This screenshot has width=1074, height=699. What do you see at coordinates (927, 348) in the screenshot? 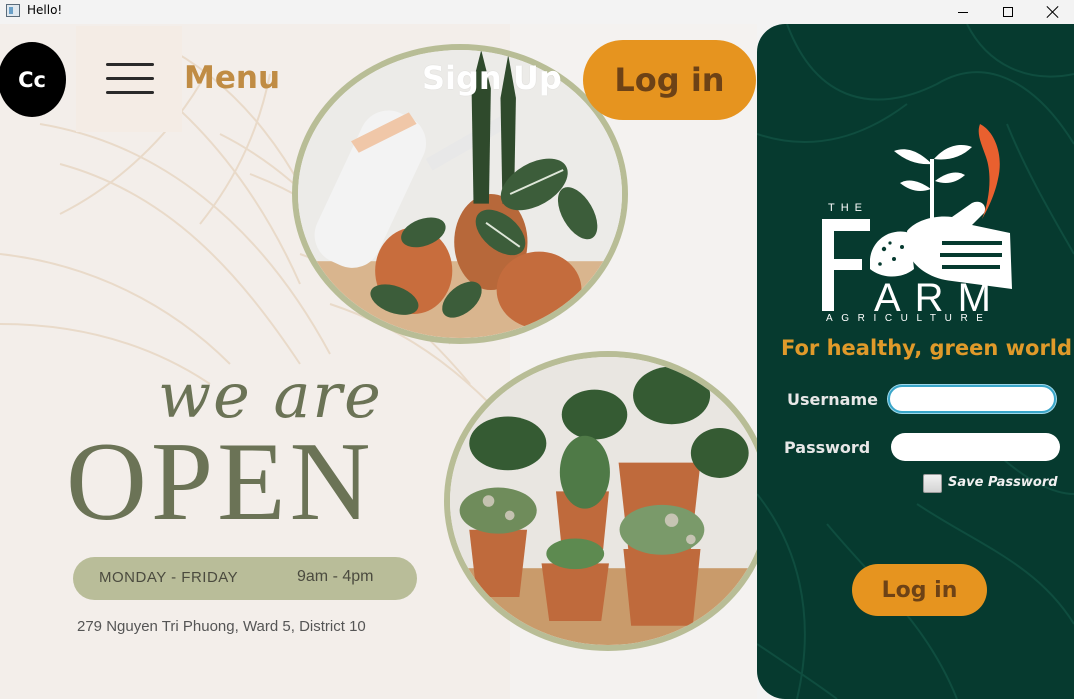
I see `tagline: For healthy, green world` at bounding box center [927, 348].